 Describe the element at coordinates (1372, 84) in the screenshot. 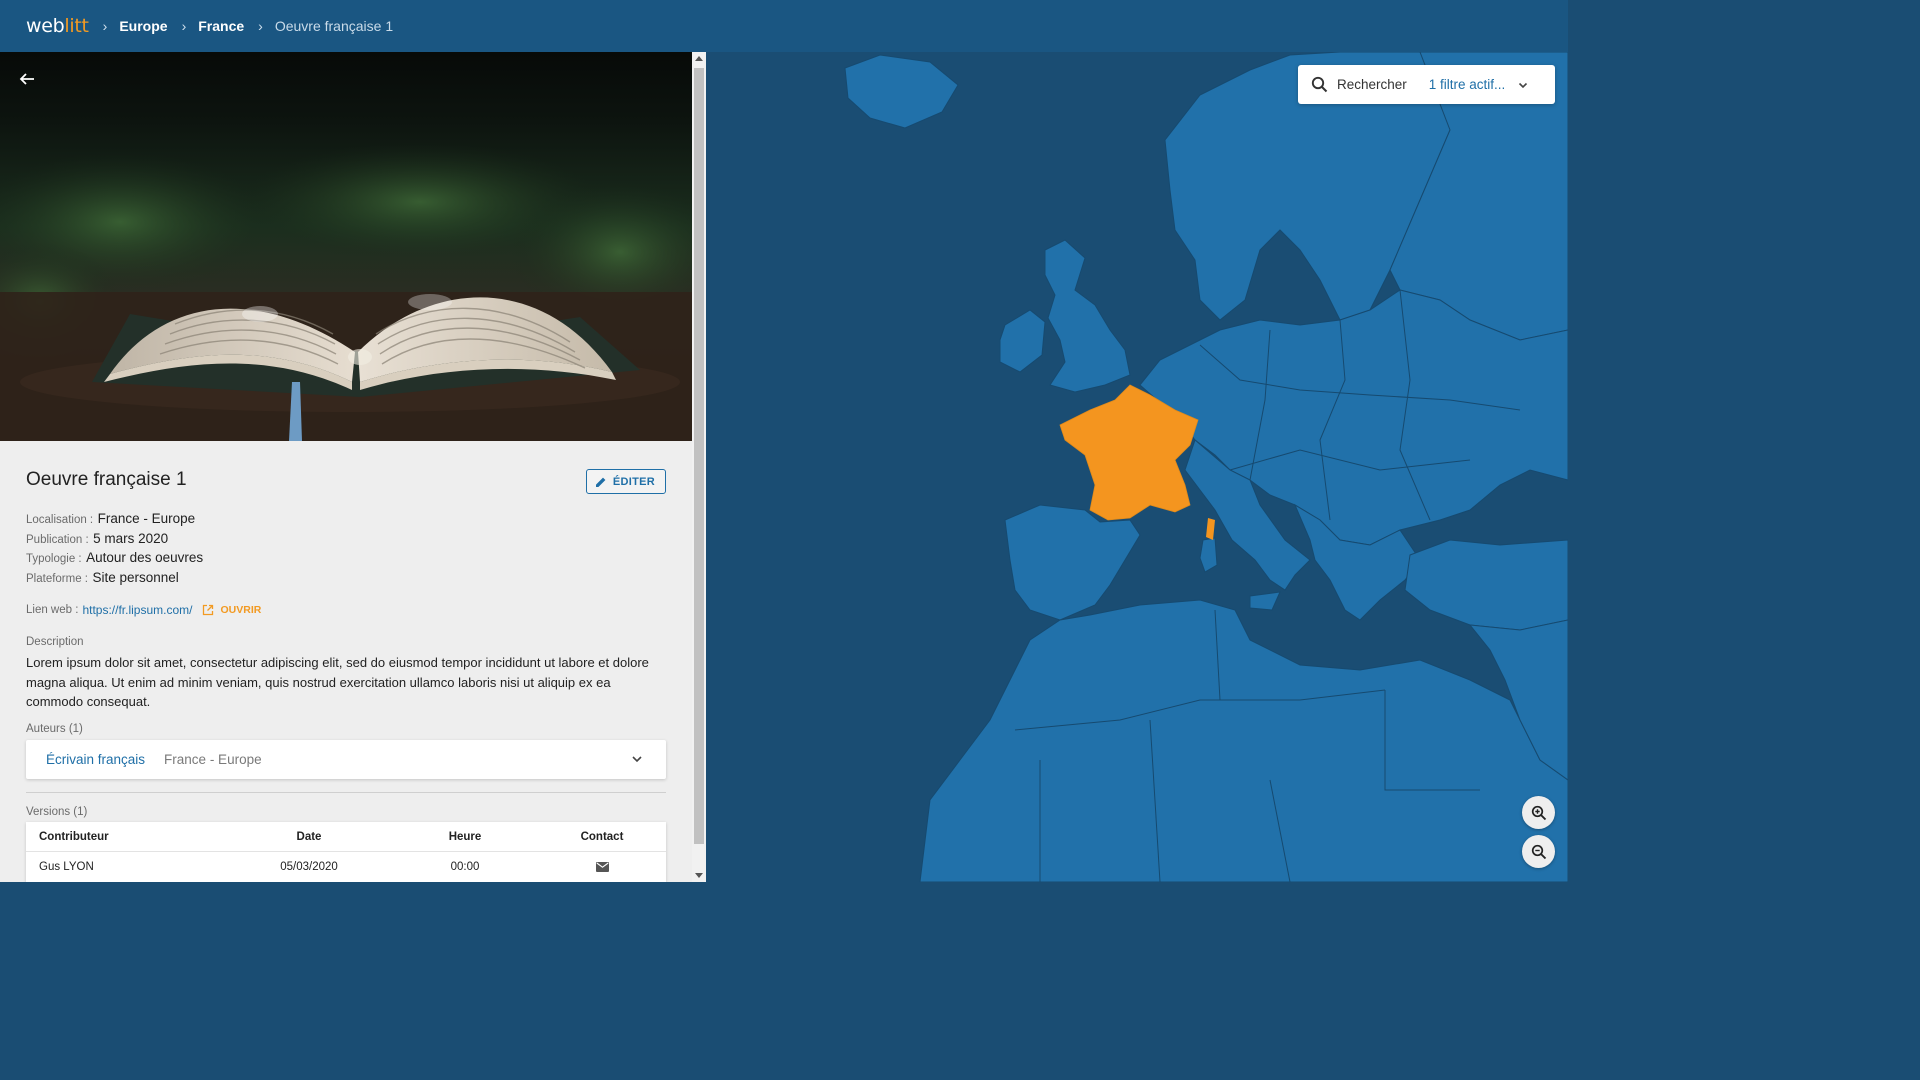

I see `search-input: Rechercher` at that location.